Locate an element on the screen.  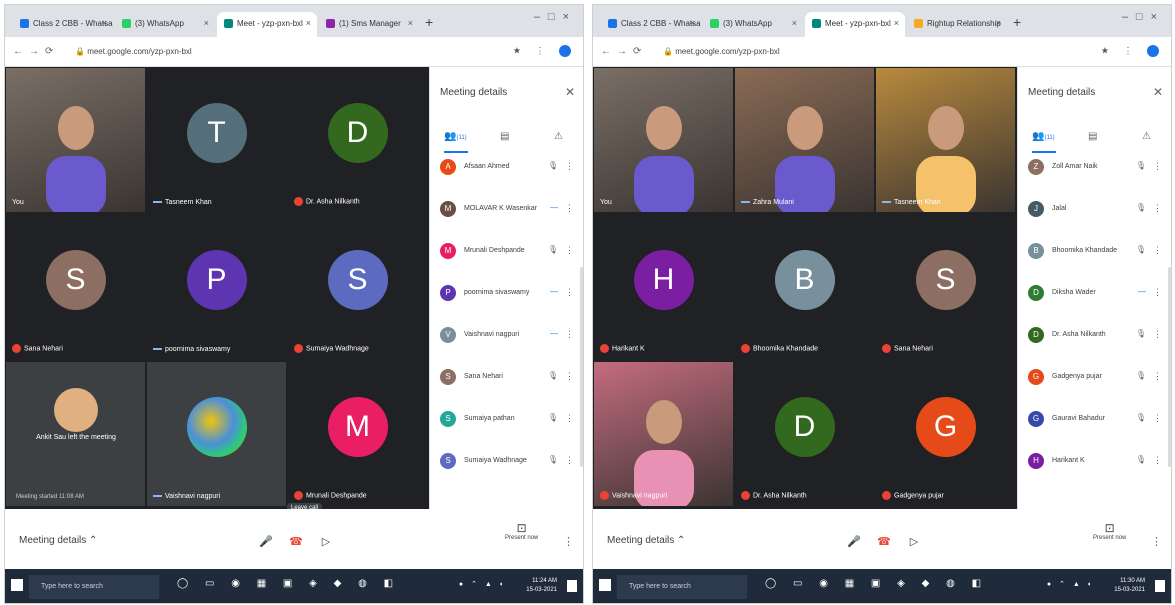
participant-tile: Vaishnavi nagpuri is located at coordinates (216, 434).